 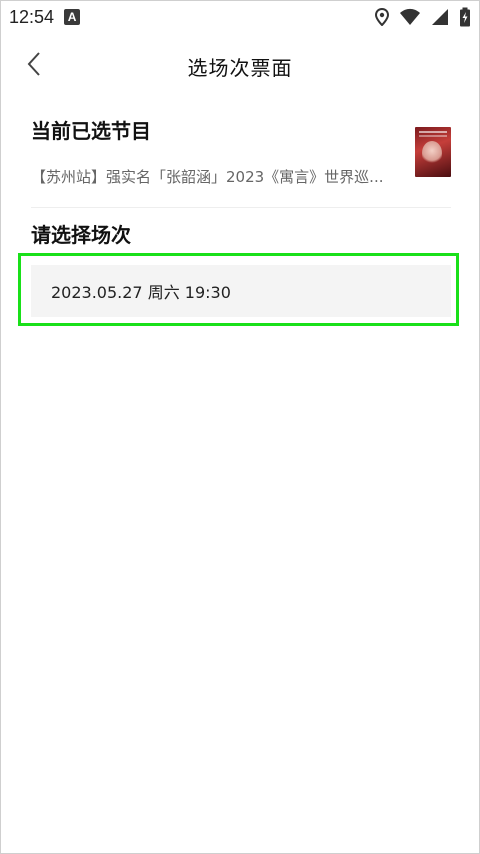 What do you see at coordinates (81, 235) in the screenshot?
I see `choose-session-heading: 请选择场次` at bounding box center [81, 235].